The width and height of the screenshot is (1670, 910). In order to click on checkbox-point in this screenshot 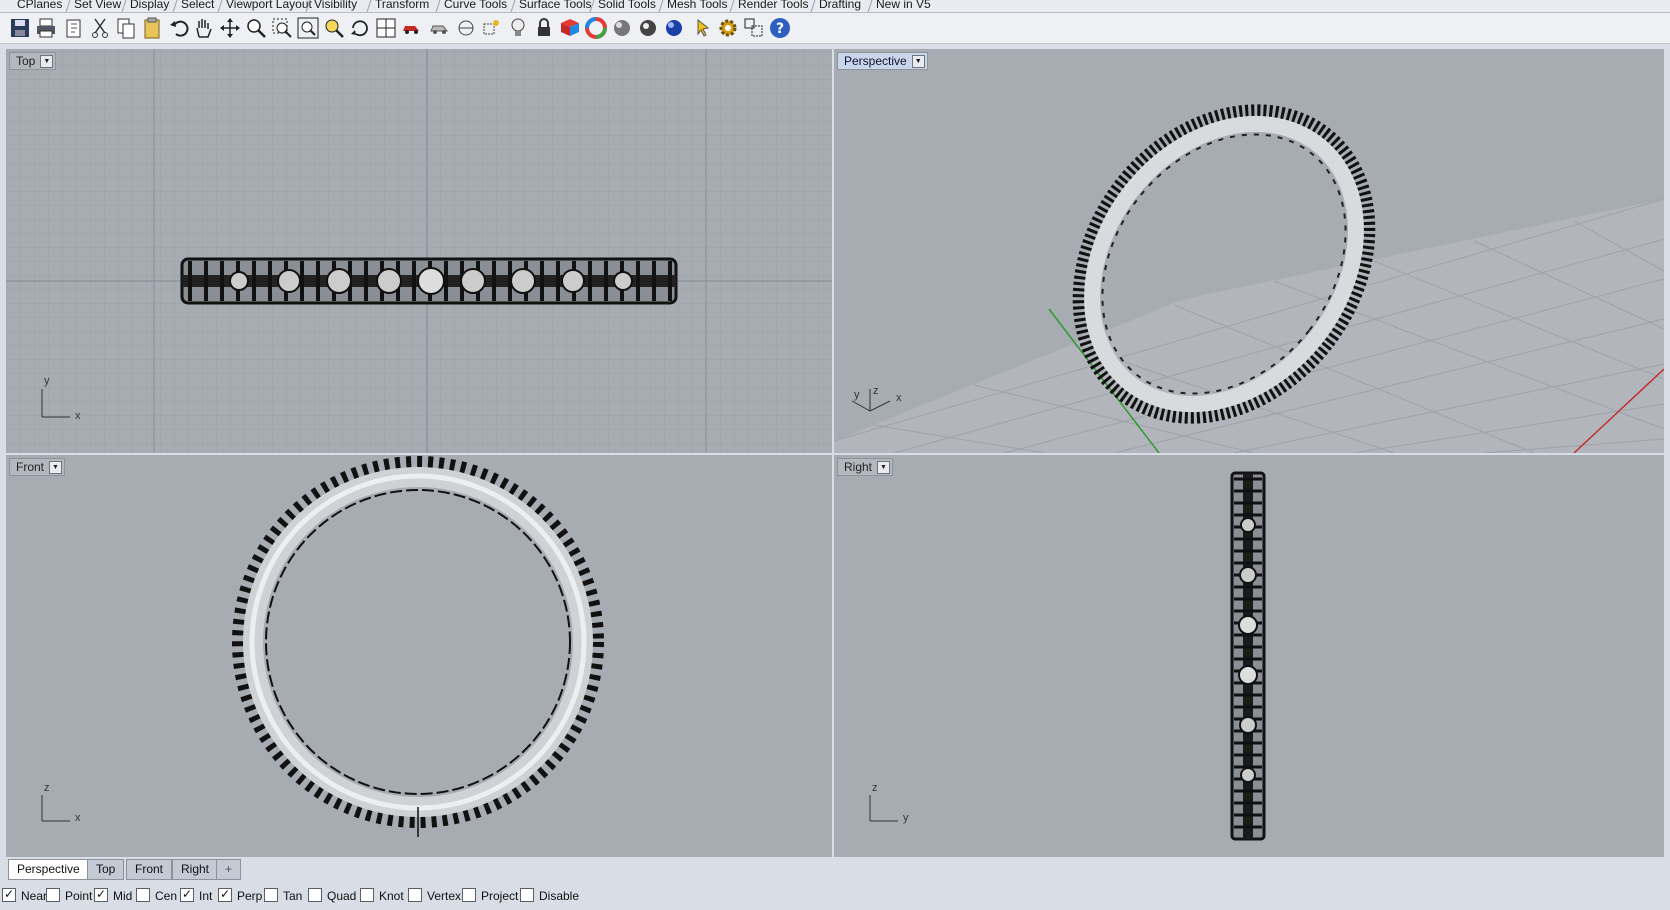, I will do `click(53, 895)`.